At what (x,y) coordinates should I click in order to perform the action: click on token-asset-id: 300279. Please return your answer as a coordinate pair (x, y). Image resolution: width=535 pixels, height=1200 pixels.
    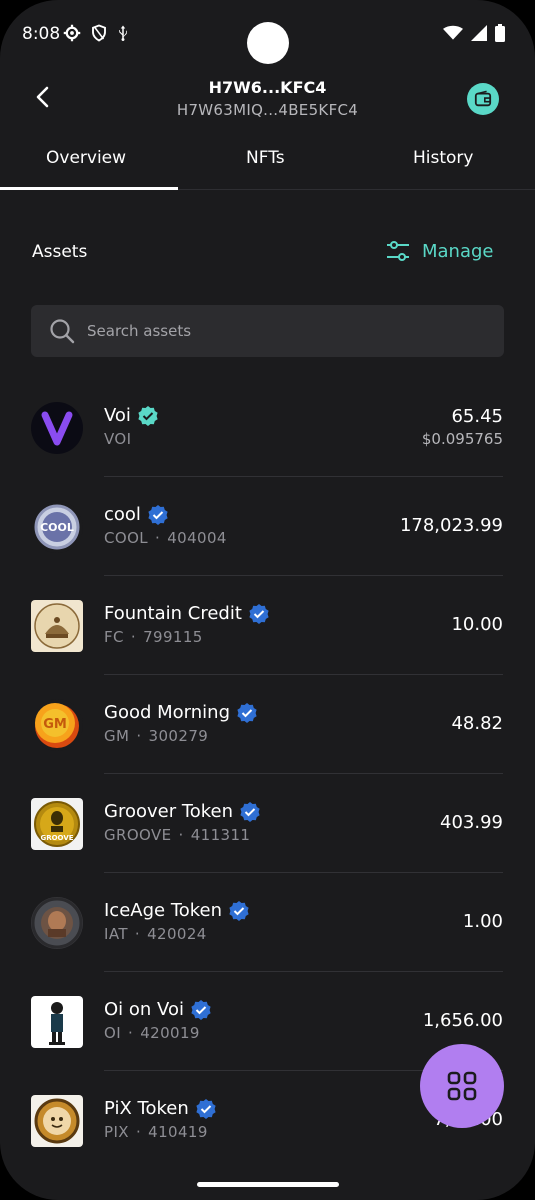
    Looking at the image, I should click on (178, 736).